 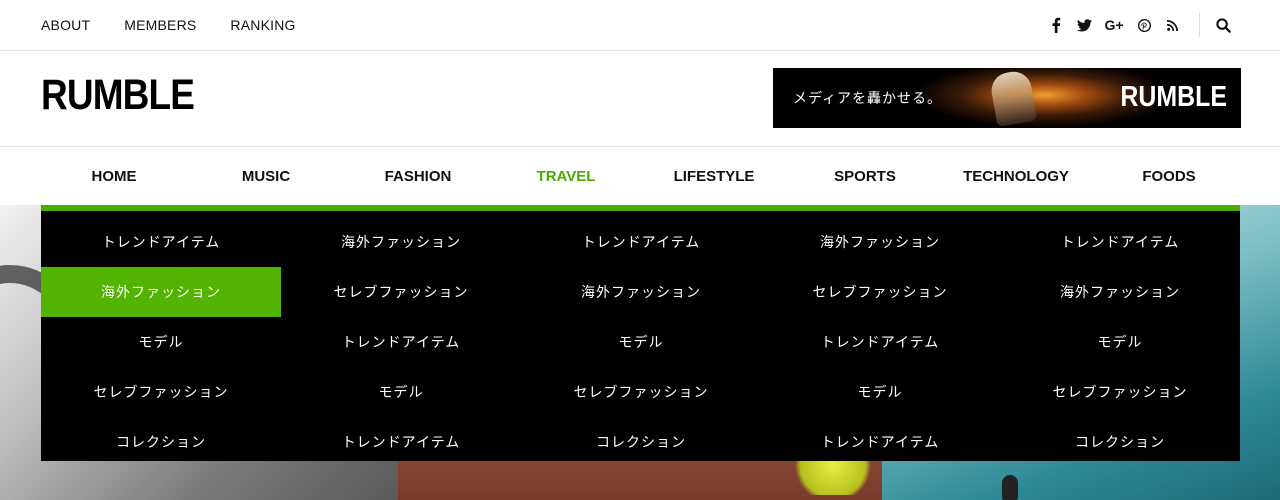 I want to click on facebook-icon, so click(x=1056, y=25).